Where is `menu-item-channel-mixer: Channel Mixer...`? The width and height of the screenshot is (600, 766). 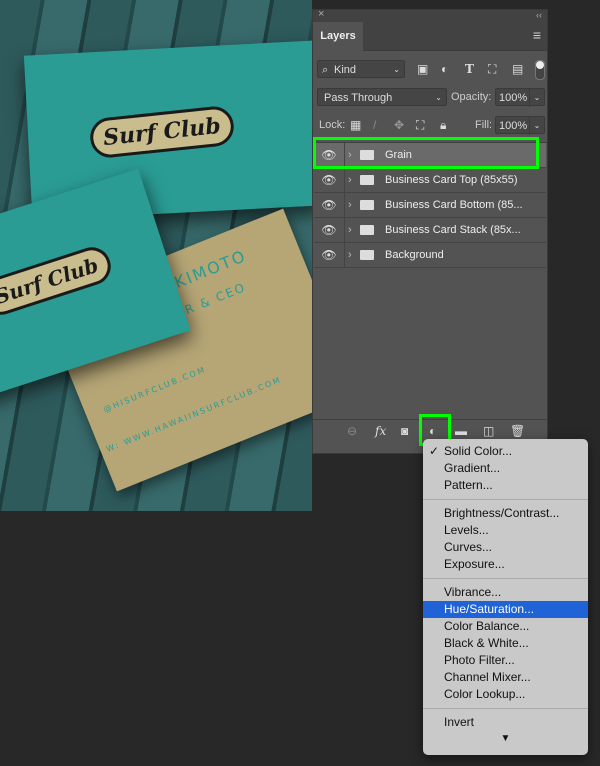 menu-item-channel-mixer: Channel Mixer... is located at coordinates (505, 677).